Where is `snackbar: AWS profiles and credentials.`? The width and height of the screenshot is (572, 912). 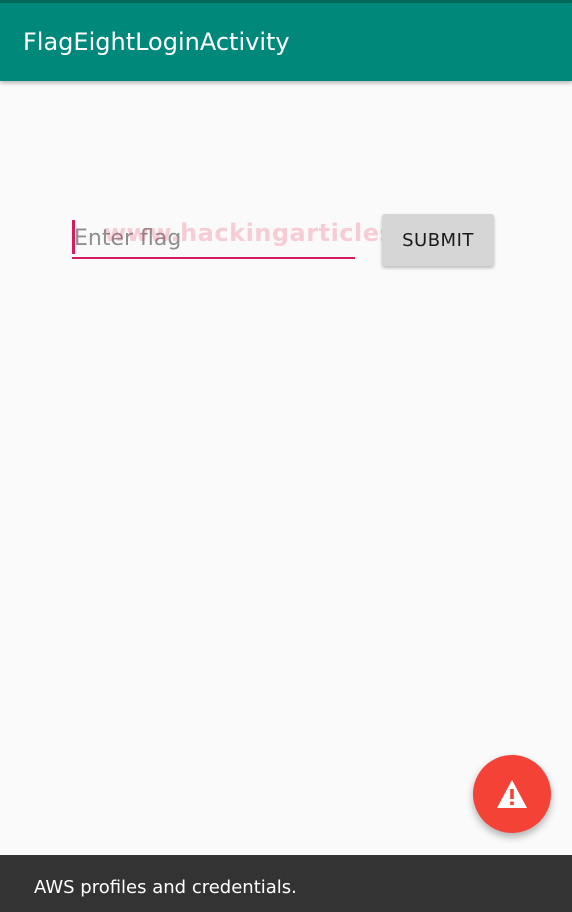 snackbar: AWS profiles and credentials. is located at coordinates (286, 883).